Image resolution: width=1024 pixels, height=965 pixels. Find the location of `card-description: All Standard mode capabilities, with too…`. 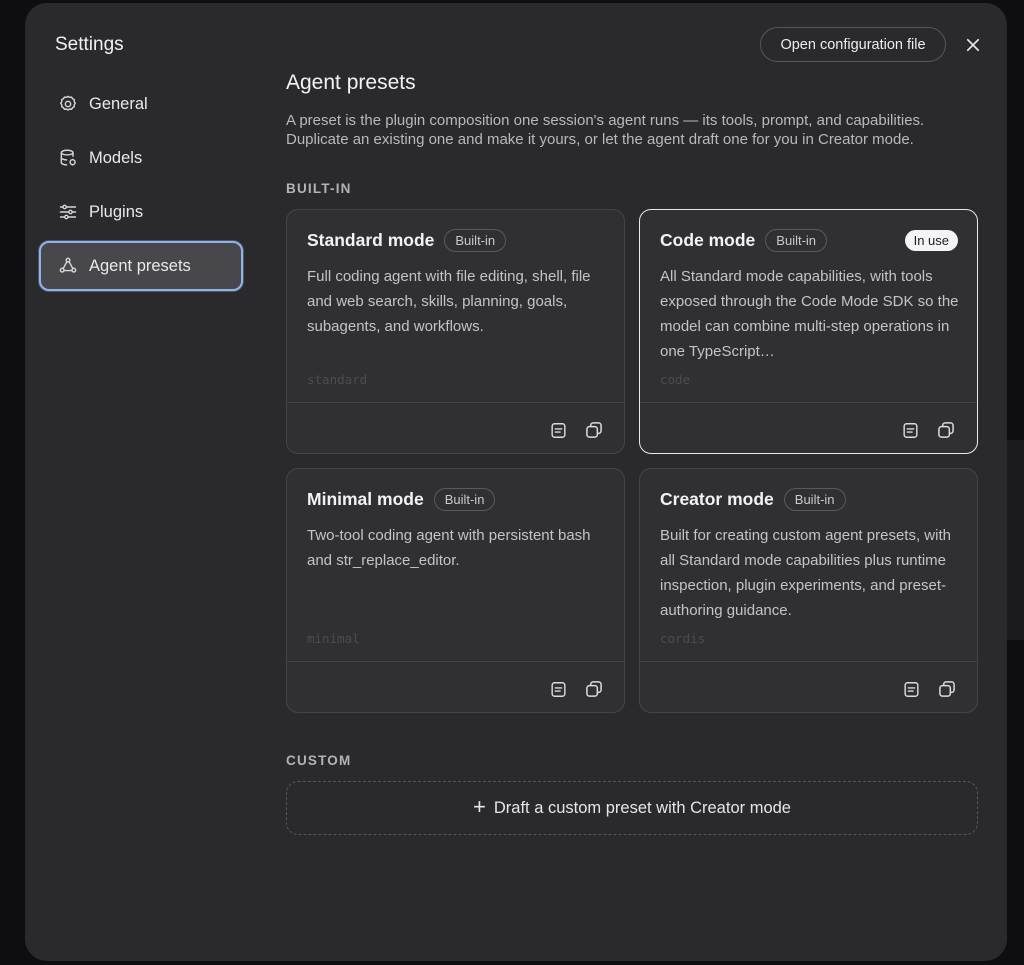

card-description: All Standard mode capabilities, with too… is located at coordinates (809, 314).